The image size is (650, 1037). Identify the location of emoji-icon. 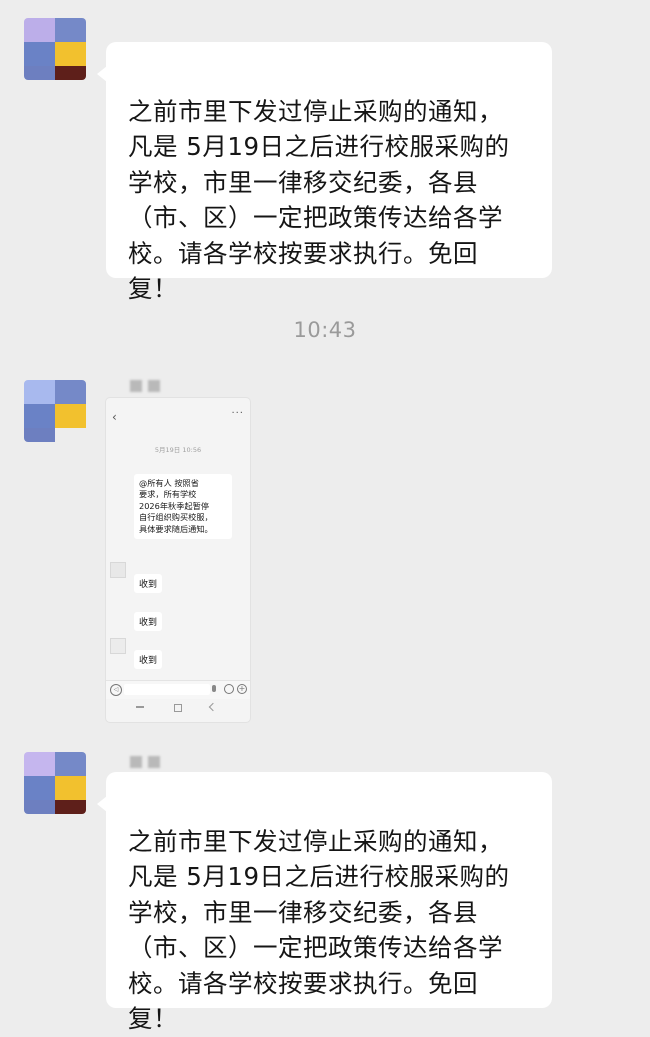
(229, 689).